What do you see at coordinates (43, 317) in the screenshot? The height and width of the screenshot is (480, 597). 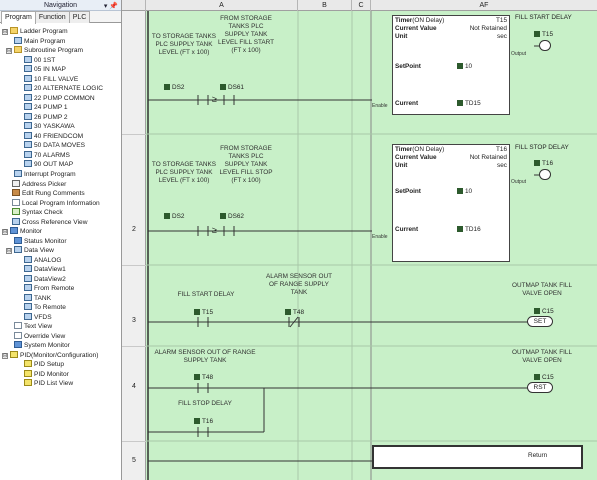 I see `tree-item-label: VFDS` at bounding box center [43, 317].